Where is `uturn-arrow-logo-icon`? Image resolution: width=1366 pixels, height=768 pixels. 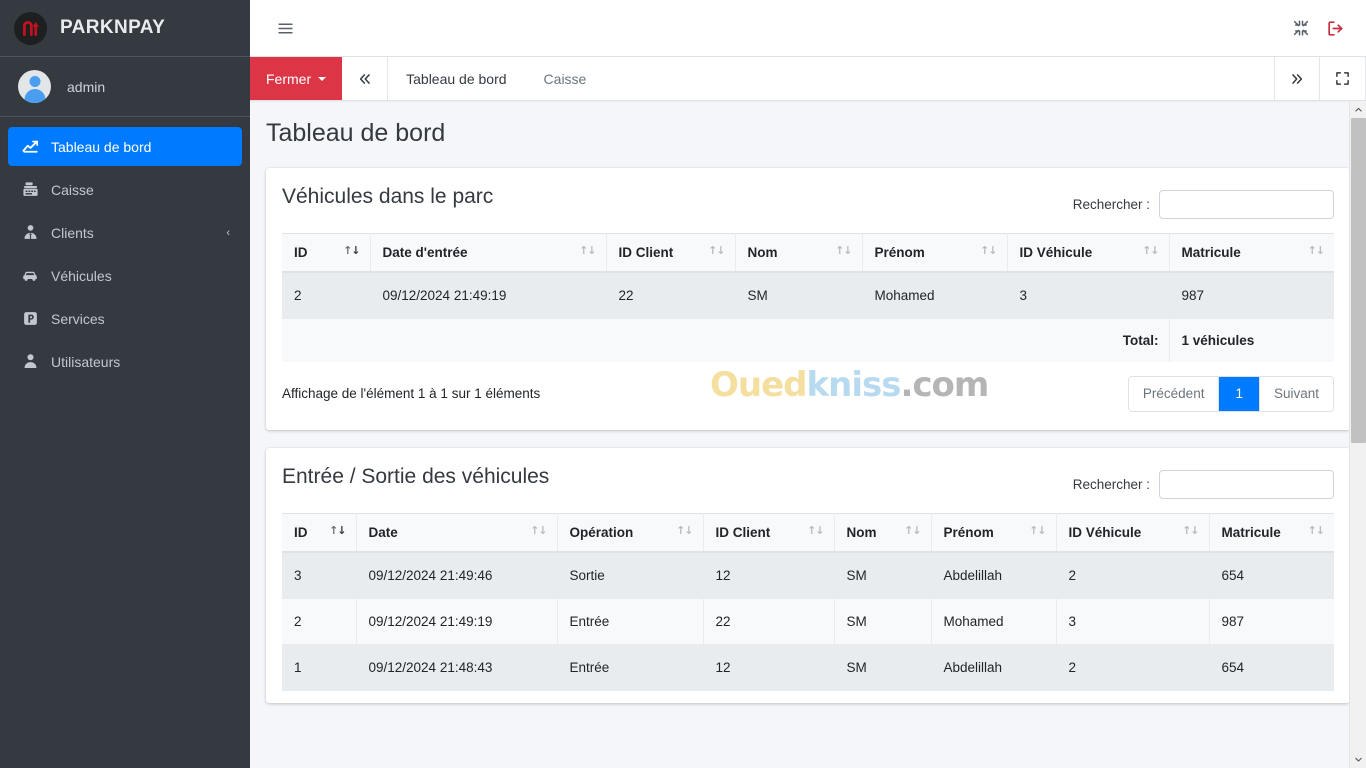
uturn-arrow-logo-icon is located at coordinates (30, 28).